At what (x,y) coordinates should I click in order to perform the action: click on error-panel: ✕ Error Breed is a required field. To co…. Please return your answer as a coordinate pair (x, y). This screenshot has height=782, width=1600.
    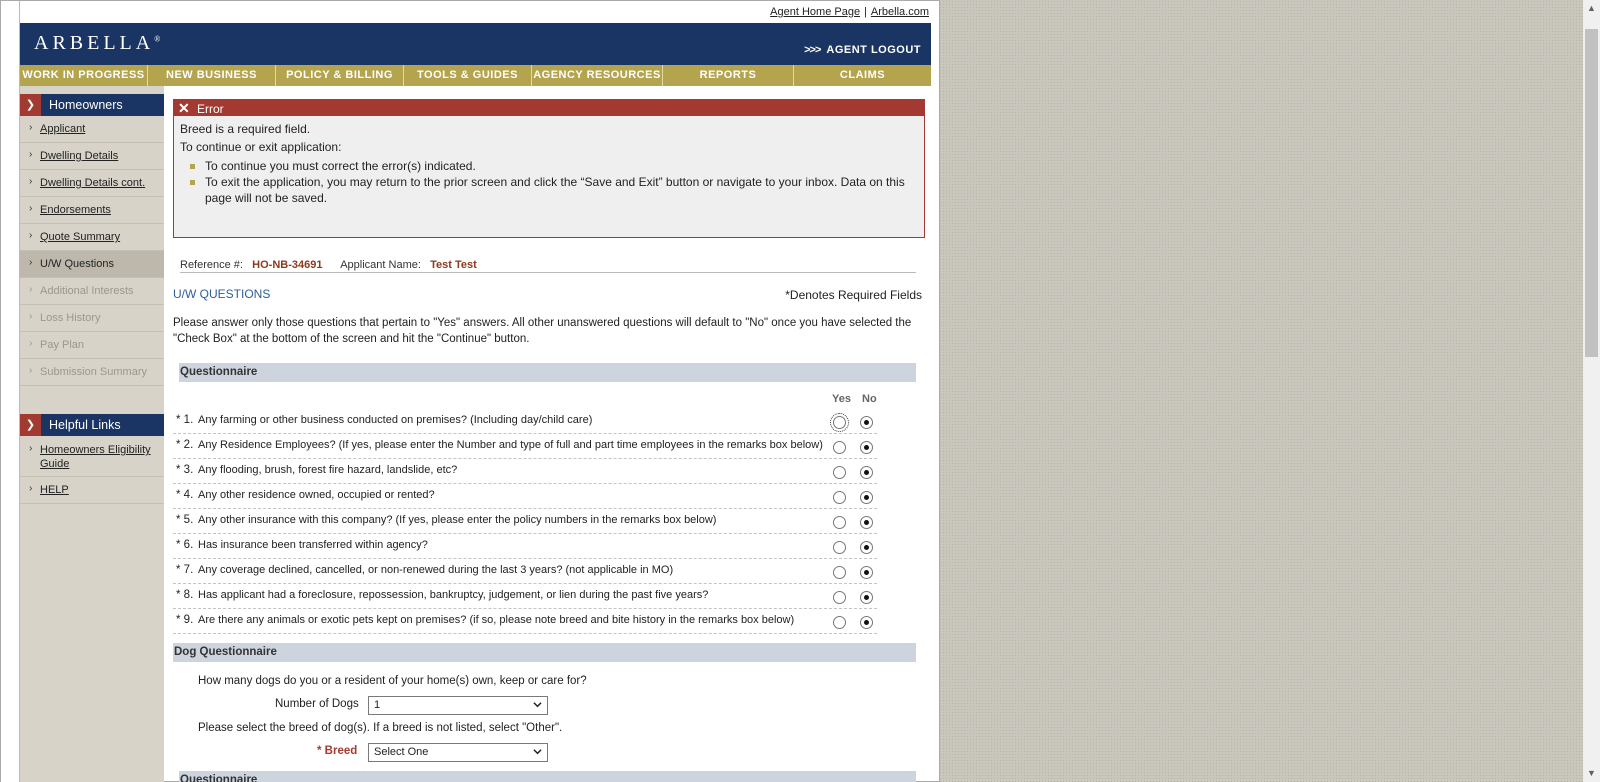
    Looking at the image, I should click on (549, 168).